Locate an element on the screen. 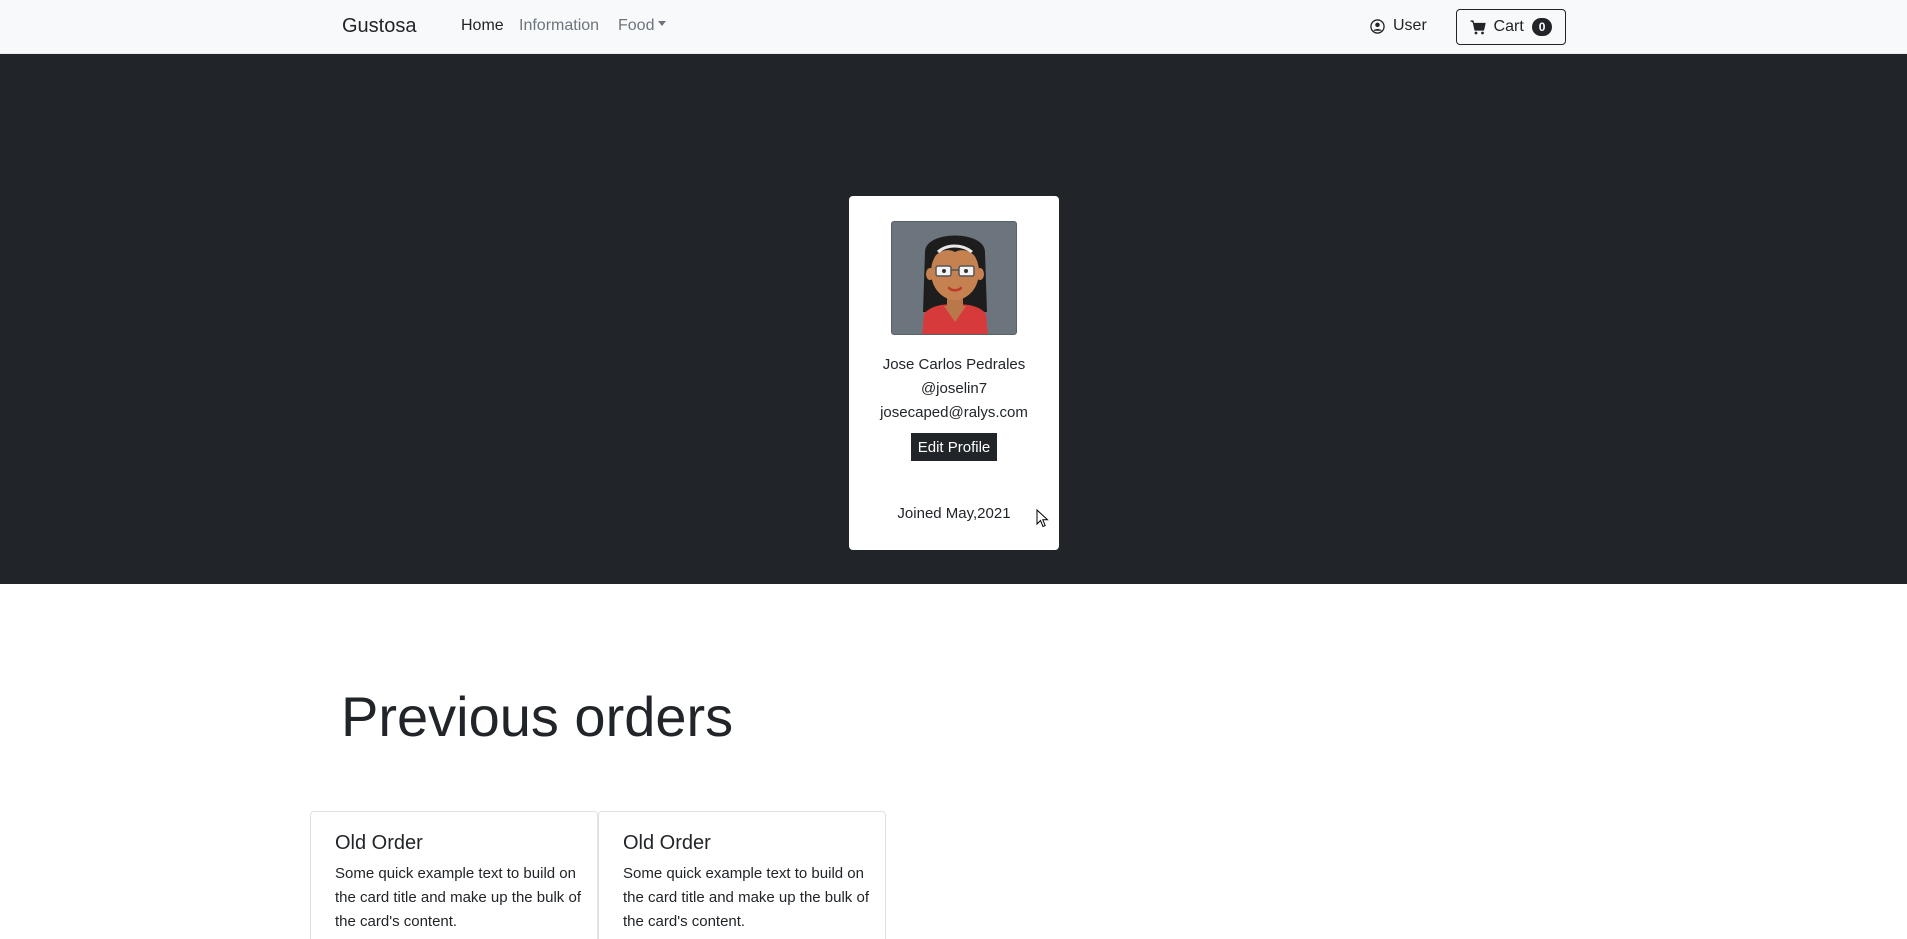 The image size is (1907, 939). profile-name: Jose Carlos Pedrales is located at coordinates (954, 364).